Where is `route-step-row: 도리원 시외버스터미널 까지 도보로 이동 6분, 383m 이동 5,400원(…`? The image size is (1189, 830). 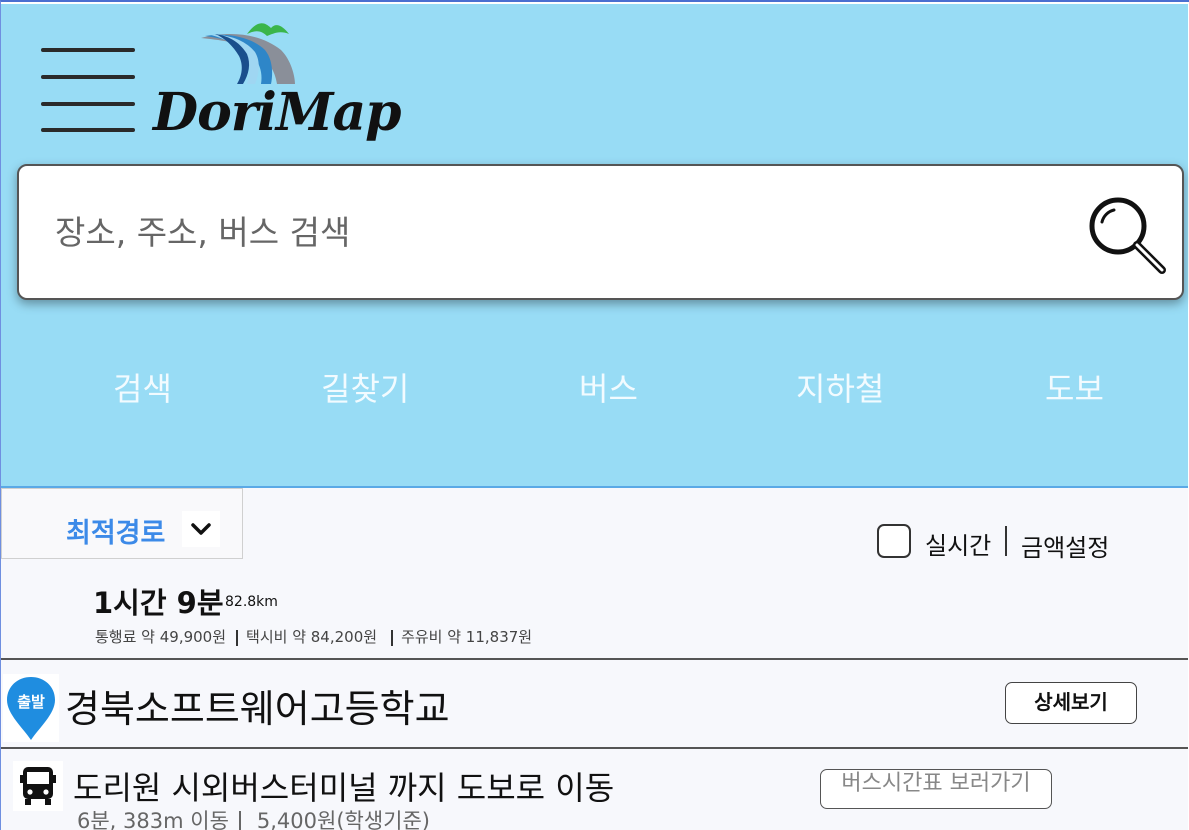
route-step-row: 도리원 시외버스터미널 까지 도보로 이동 6분, 383m 이동 5,400원(… is located at coordinates (594, 789).